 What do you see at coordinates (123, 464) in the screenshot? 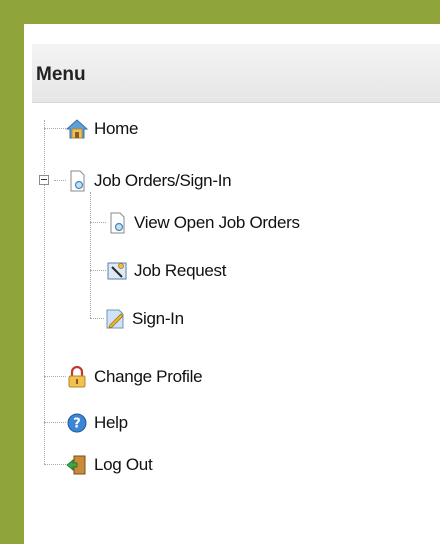
I see `menu-item-label: Log Out` at bounding box center [123, 464].